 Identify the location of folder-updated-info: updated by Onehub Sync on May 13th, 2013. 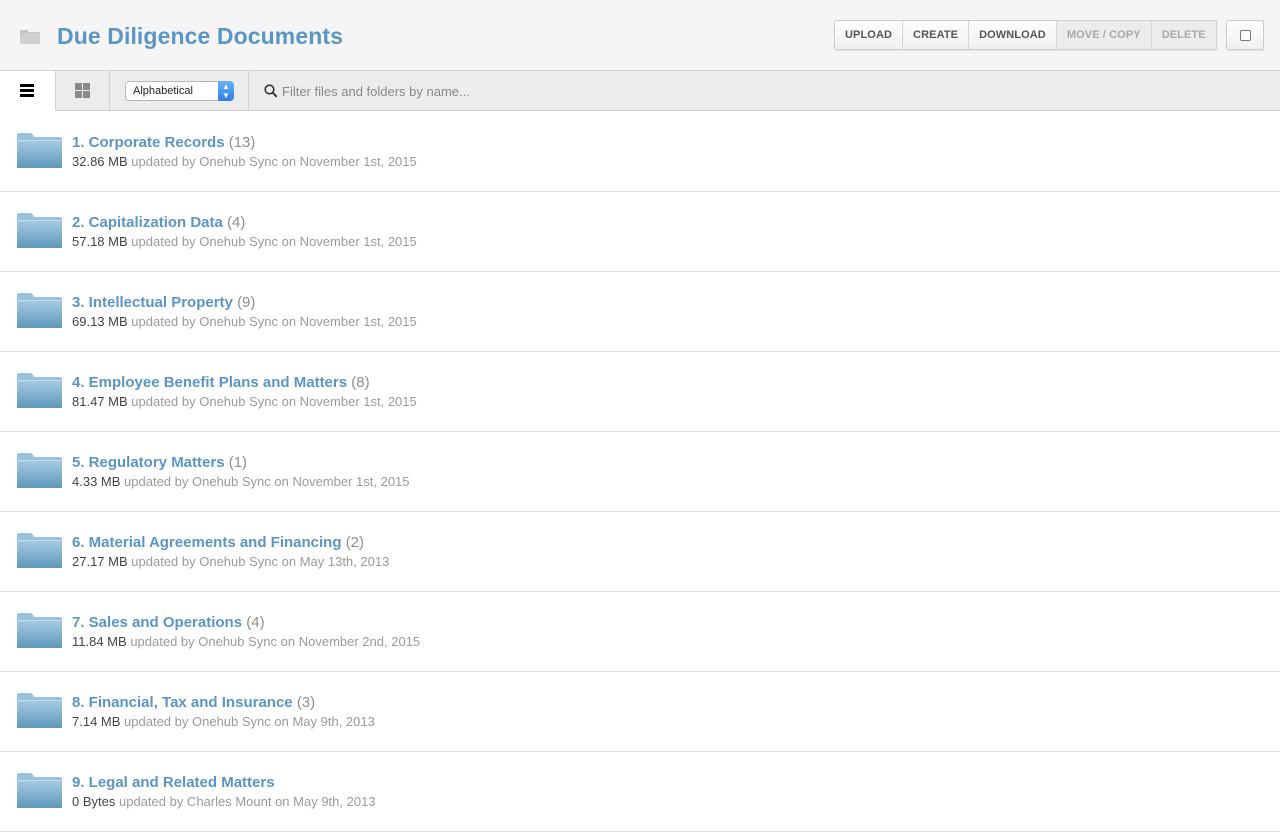
(260, 561).